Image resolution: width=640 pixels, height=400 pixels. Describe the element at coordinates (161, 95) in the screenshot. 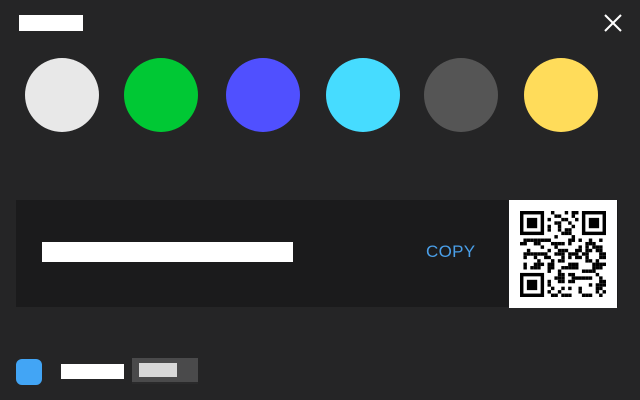

I see `swatch-green` at that location.